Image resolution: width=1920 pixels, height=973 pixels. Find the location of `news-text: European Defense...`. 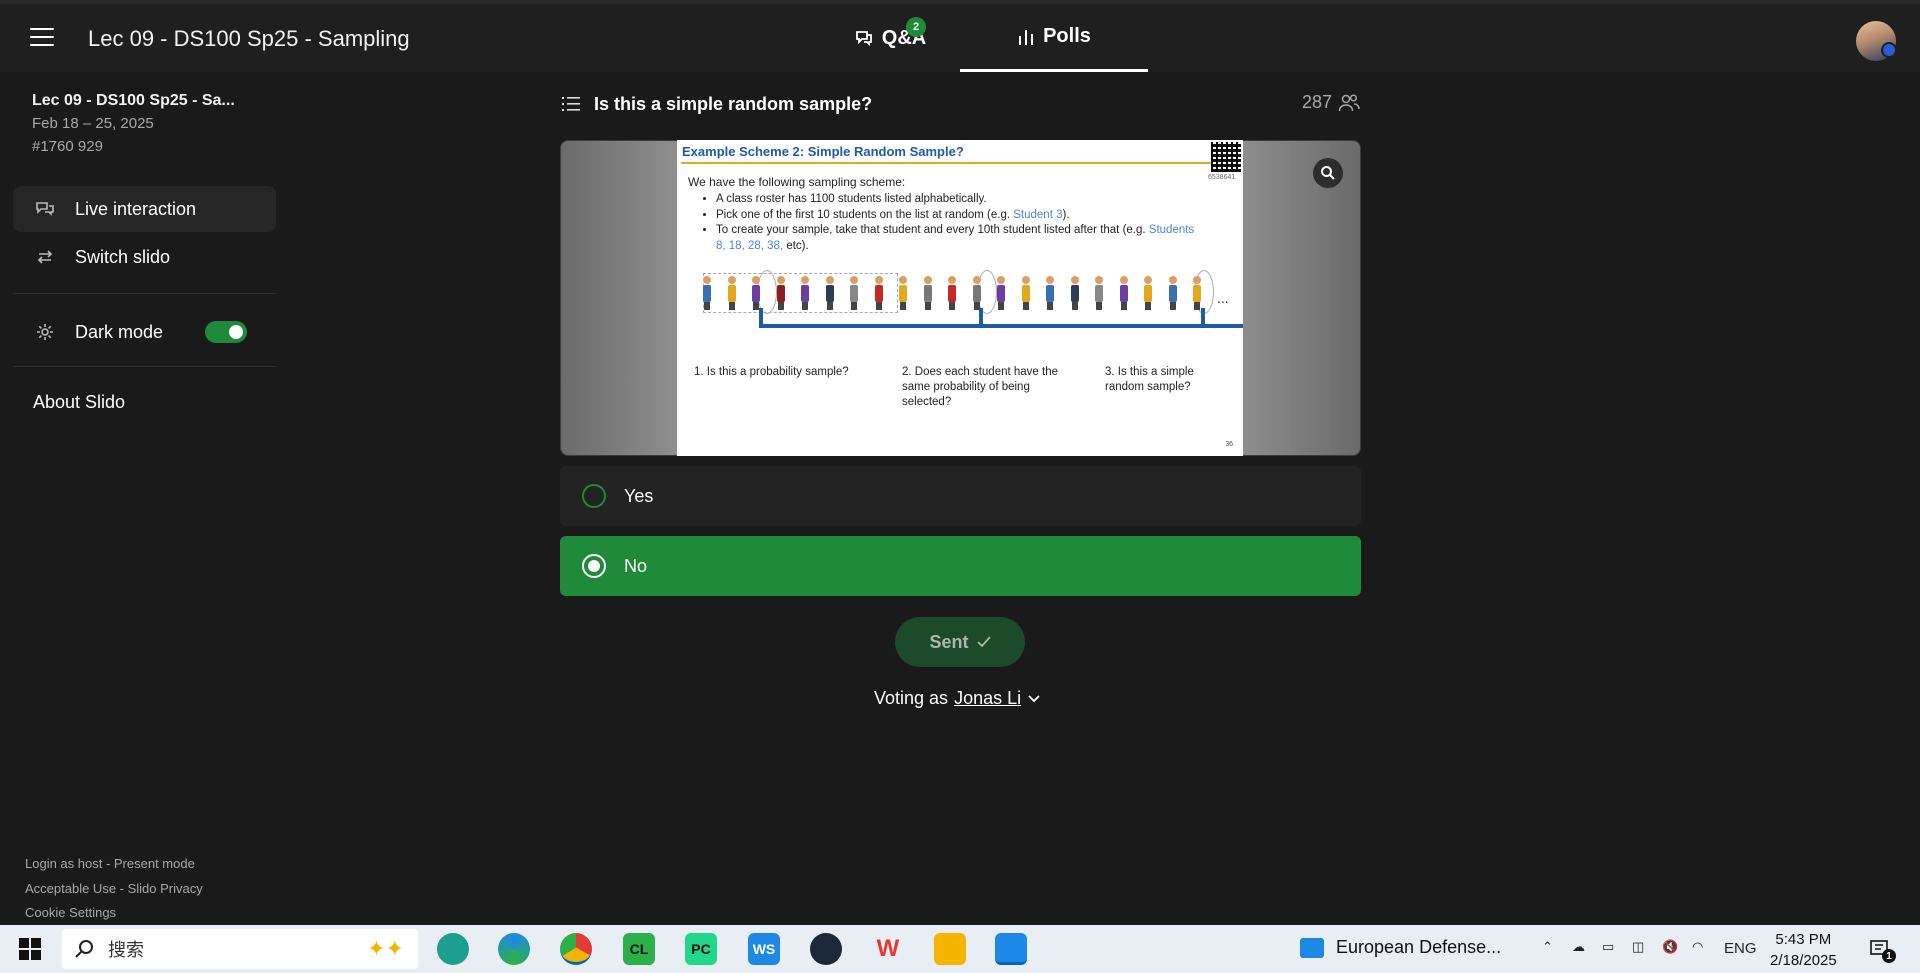

news-text: European Defense... is located at coordinates (1419, 947).